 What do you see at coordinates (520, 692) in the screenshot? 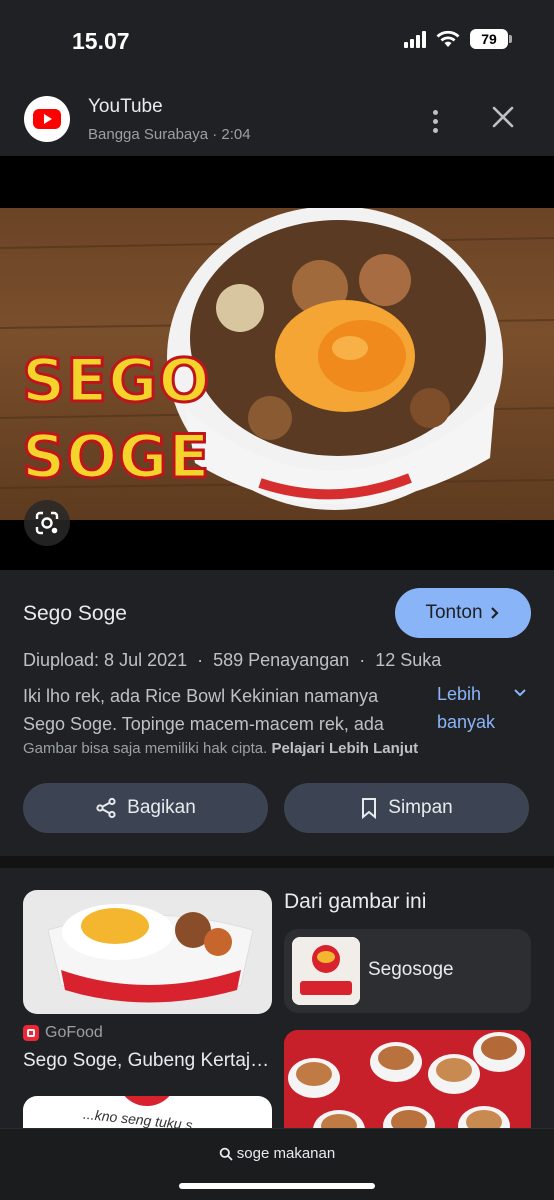
I see `chevron-down-icon` at bounding box center [520, 692].